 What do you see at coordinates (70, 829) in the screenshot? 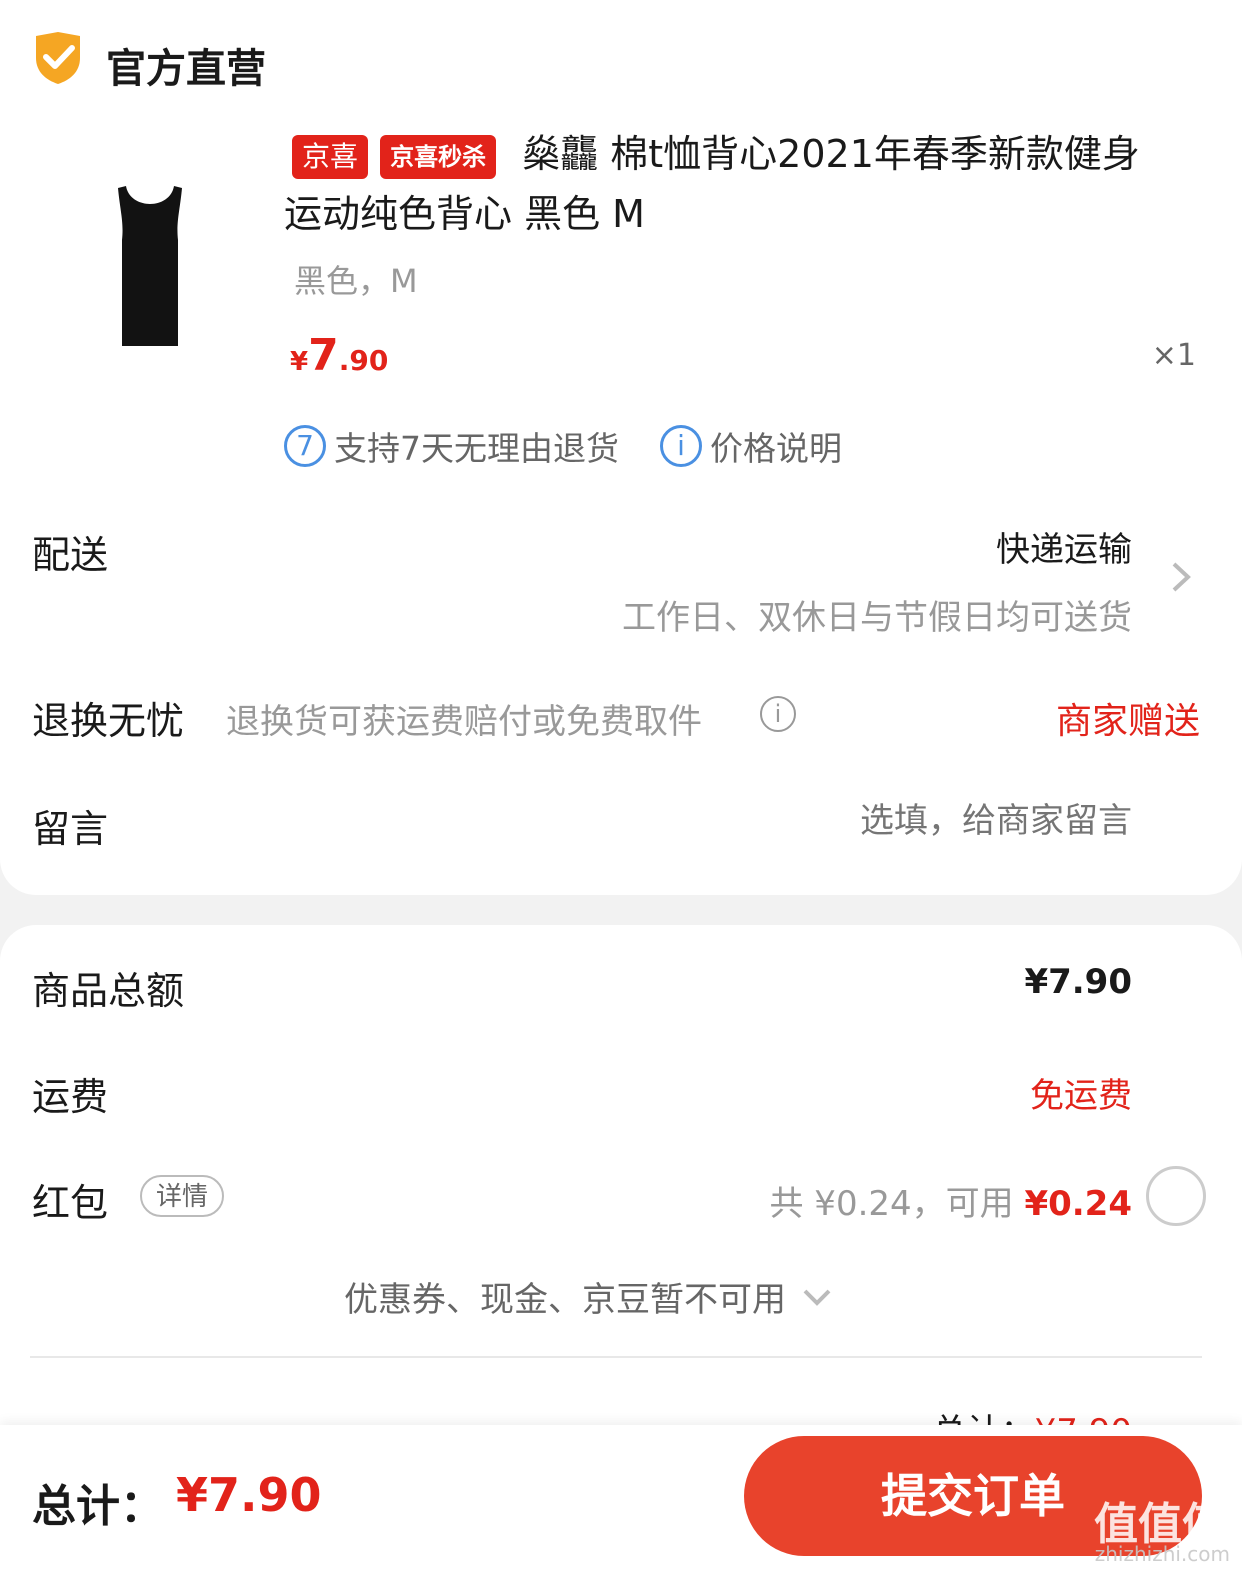
I see `message-label: 留言` at bounding box center [70, 829].